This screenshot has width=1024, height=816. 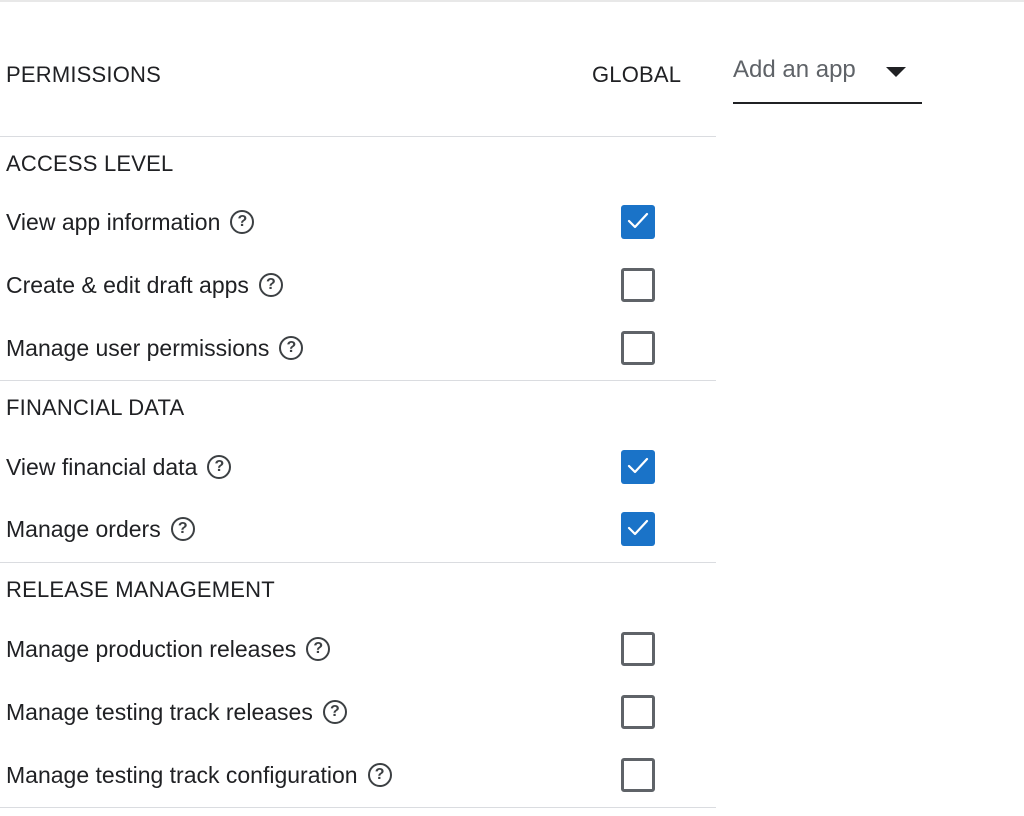 What do you see at coordinates (358, 348) in the screenshot?
I see `permission-row: Manage user permissions ?` at bounding box center [358, 348].